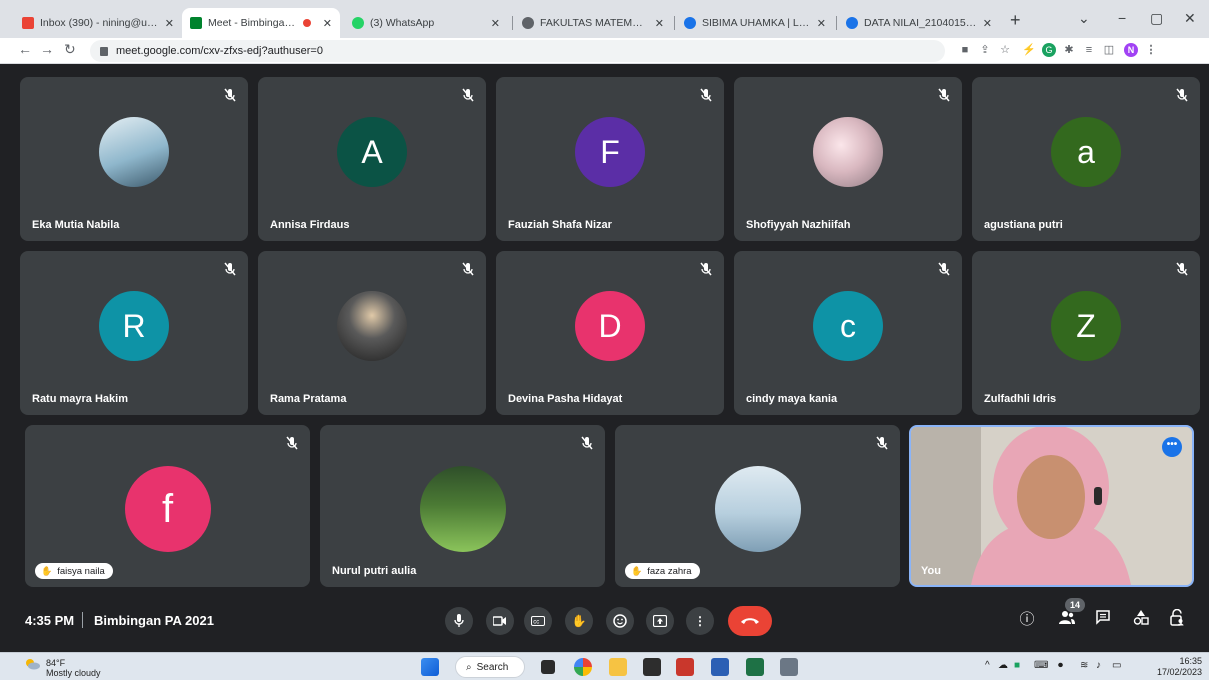 This screenshot has height=680, width=1209. What do you see at coordinates (70, 49) in the screenshot?
I see `reload-button: ↻` at bounding box center [70, 49].